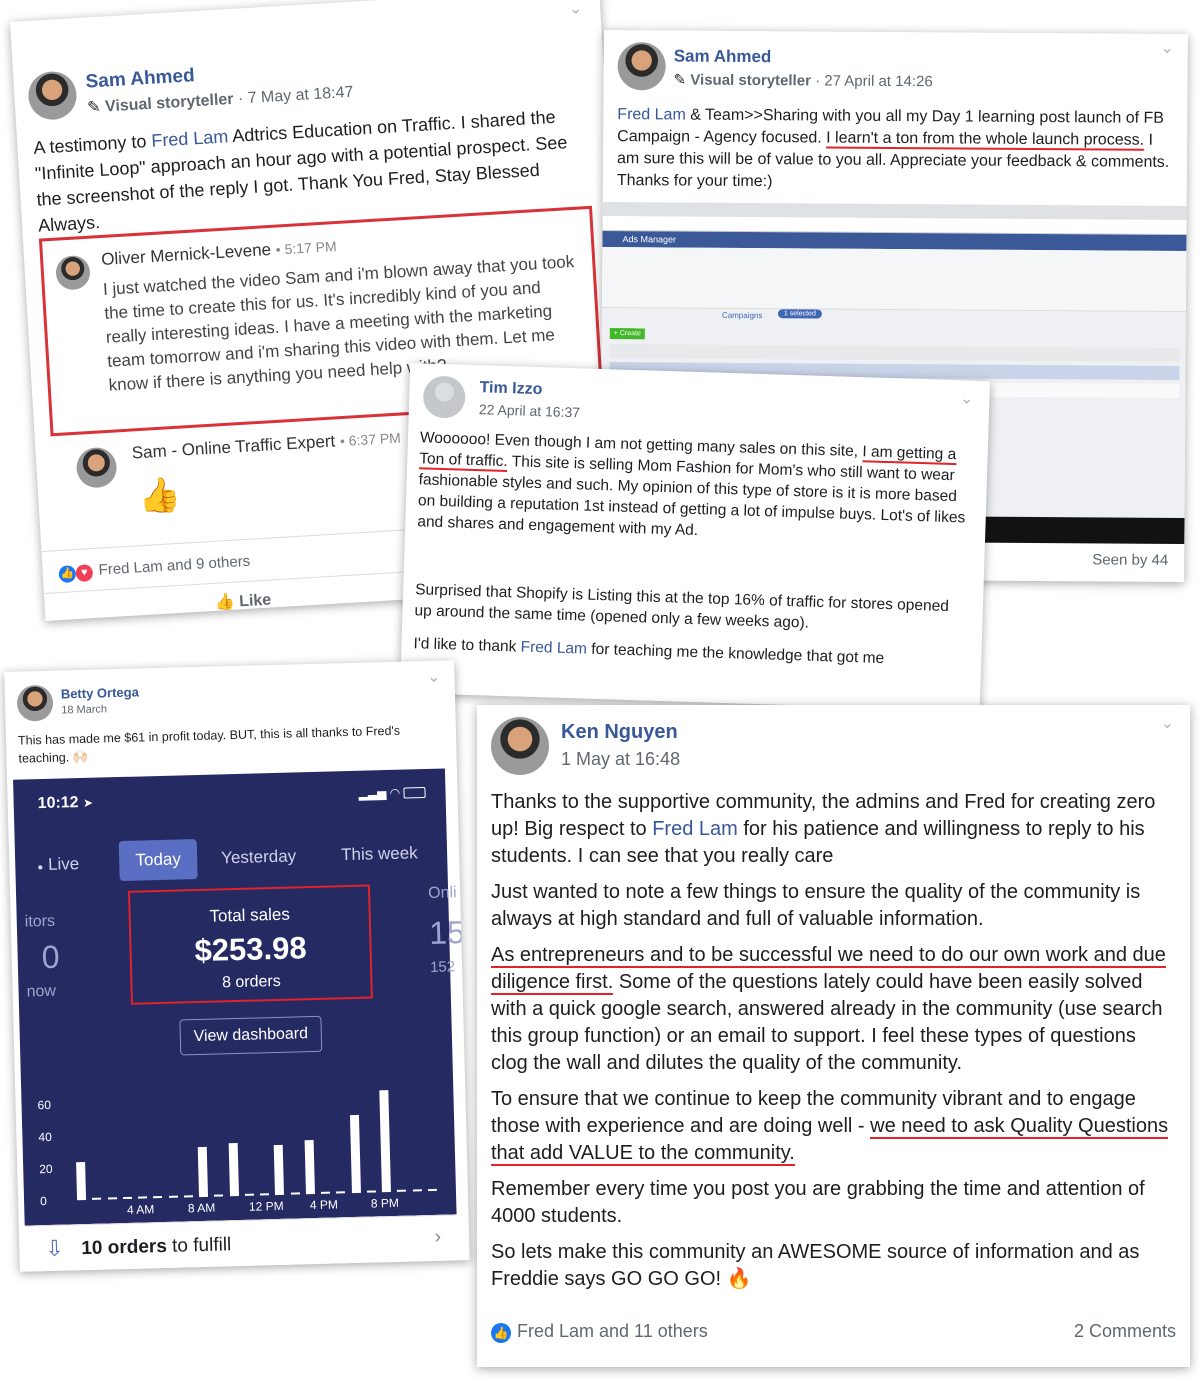 This screenshot has width=1200, height=1400. What do you see at coordinates (372, 793) in the screenshot?
I see `signal-icon: ▂▃▅` at bounding box center [372, 793].